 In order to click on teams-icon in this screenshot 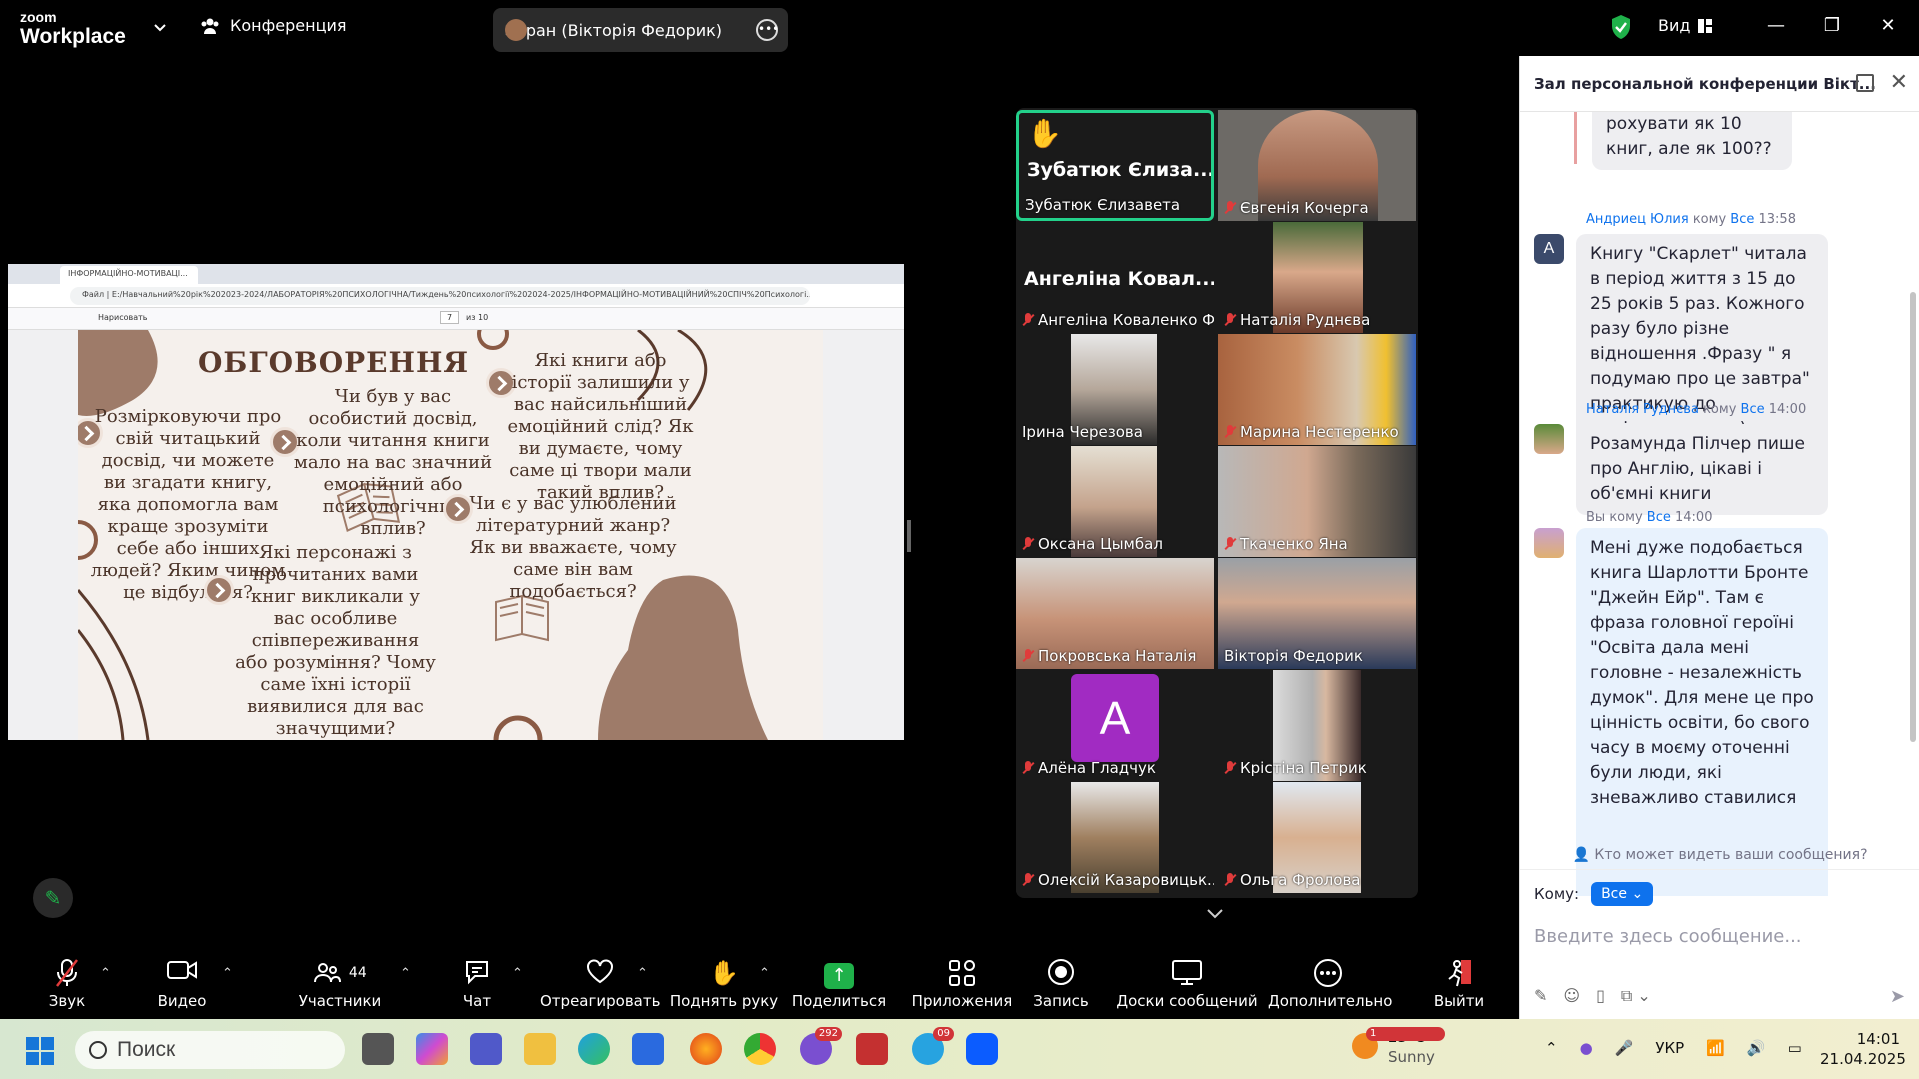, I will do `click(486, 1049)`.